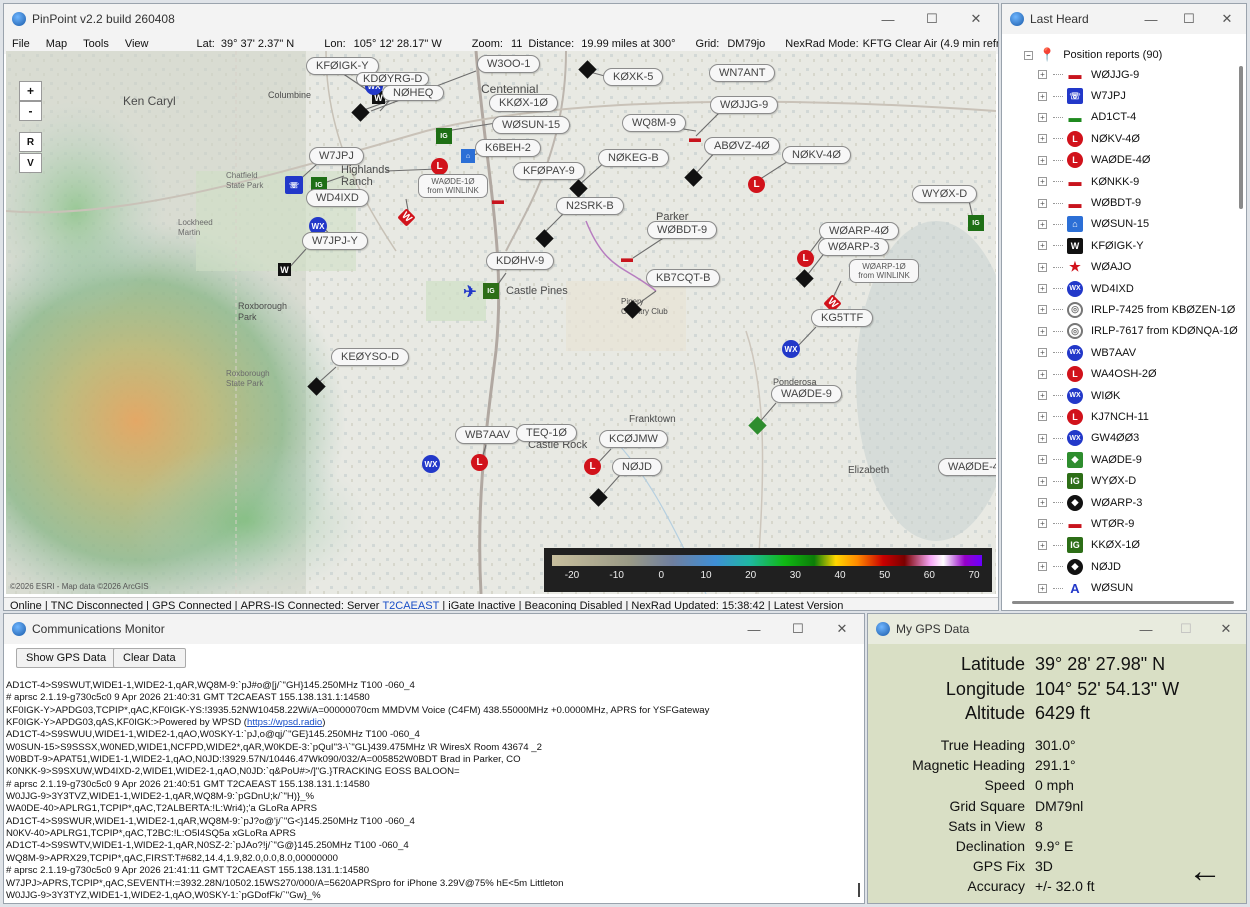 The image size is (1250, 907). Describe the element at coordinates (1138, 224) in the screenshot. I see `tree-item: + ⌂ WØSUN-15` at that location.